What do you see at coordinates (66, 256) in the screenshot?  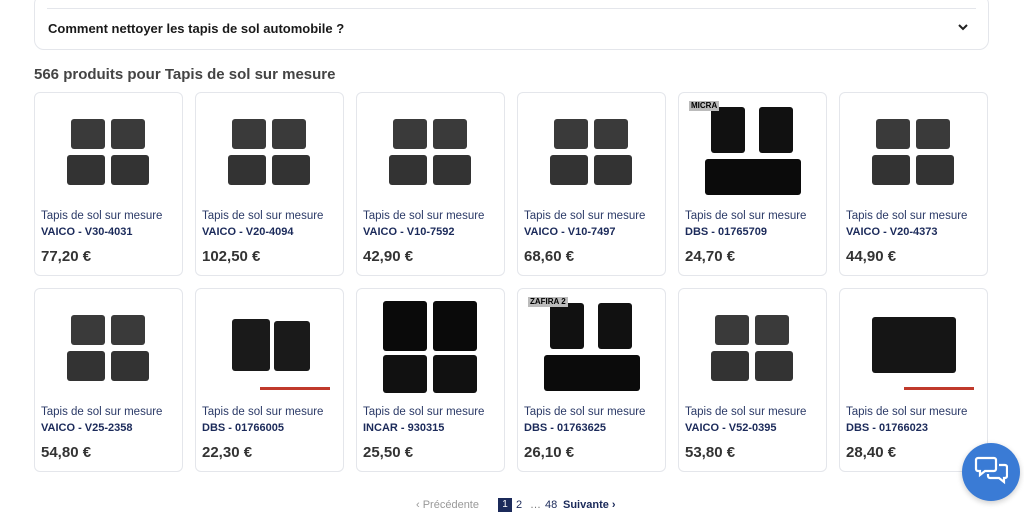 I see `product-price: 77,20 €` at bounding box center [66, 256].